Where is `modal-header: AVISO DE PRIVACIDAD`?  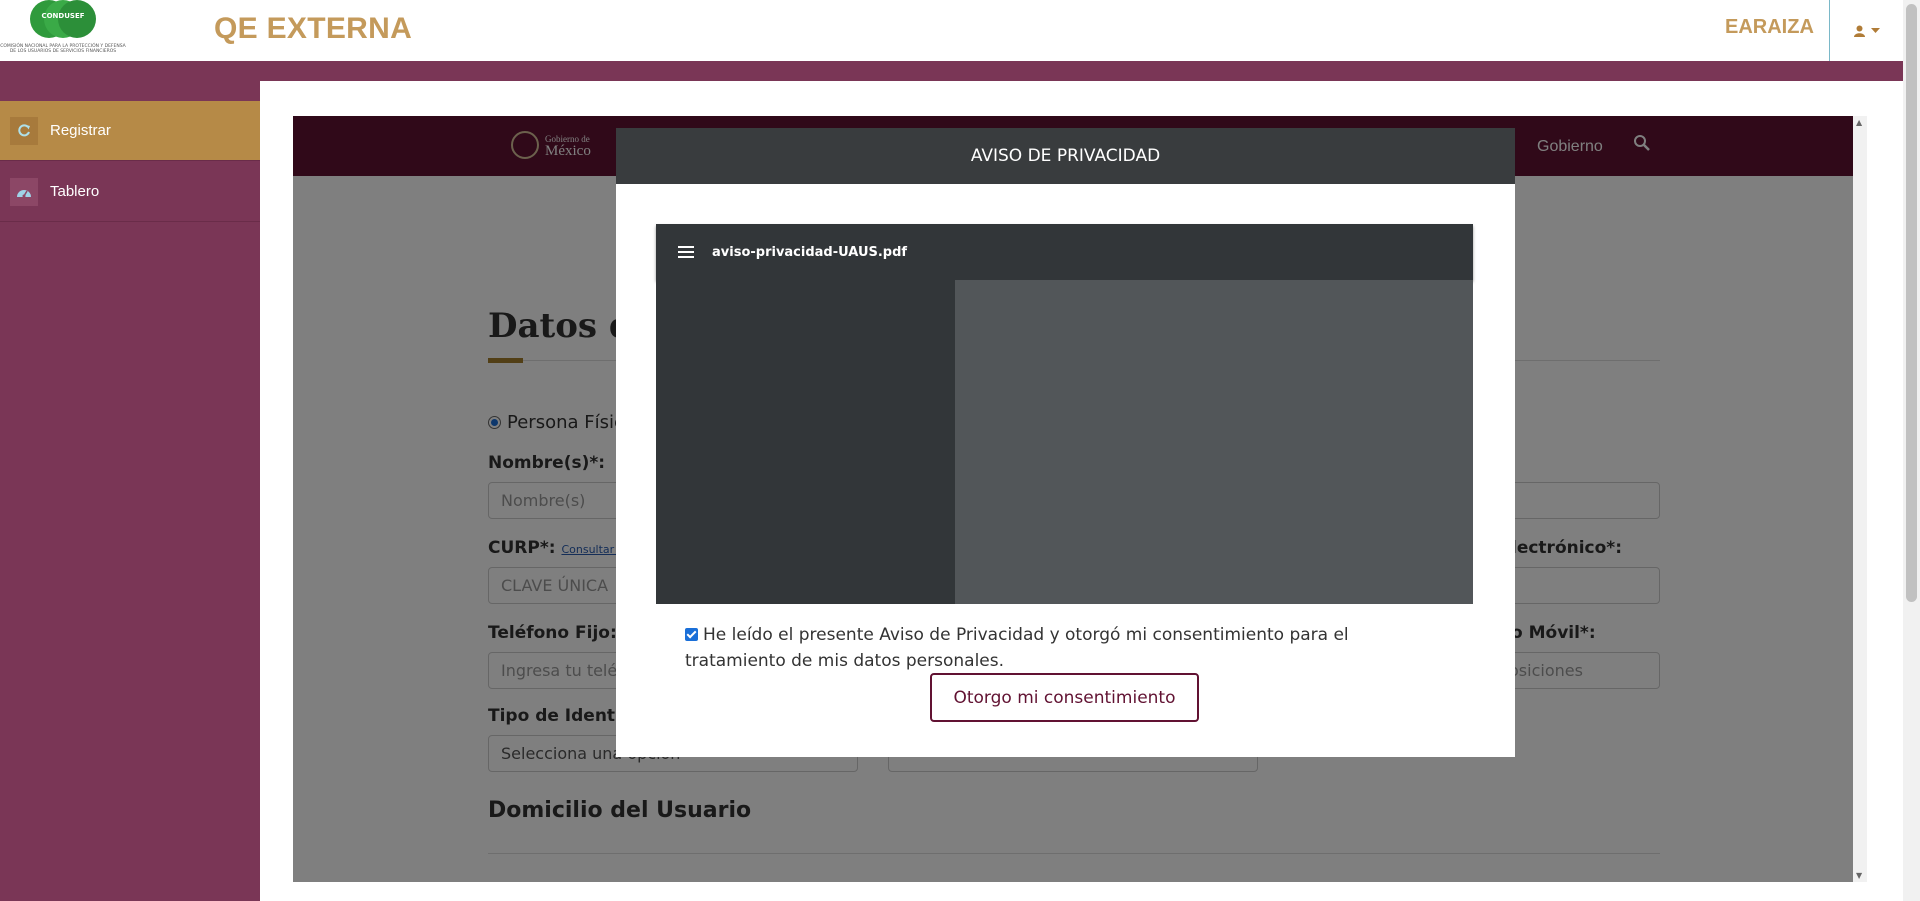
modal-header: AVISO DE PRIVACIDAD is located at coordinates (1065, 156).